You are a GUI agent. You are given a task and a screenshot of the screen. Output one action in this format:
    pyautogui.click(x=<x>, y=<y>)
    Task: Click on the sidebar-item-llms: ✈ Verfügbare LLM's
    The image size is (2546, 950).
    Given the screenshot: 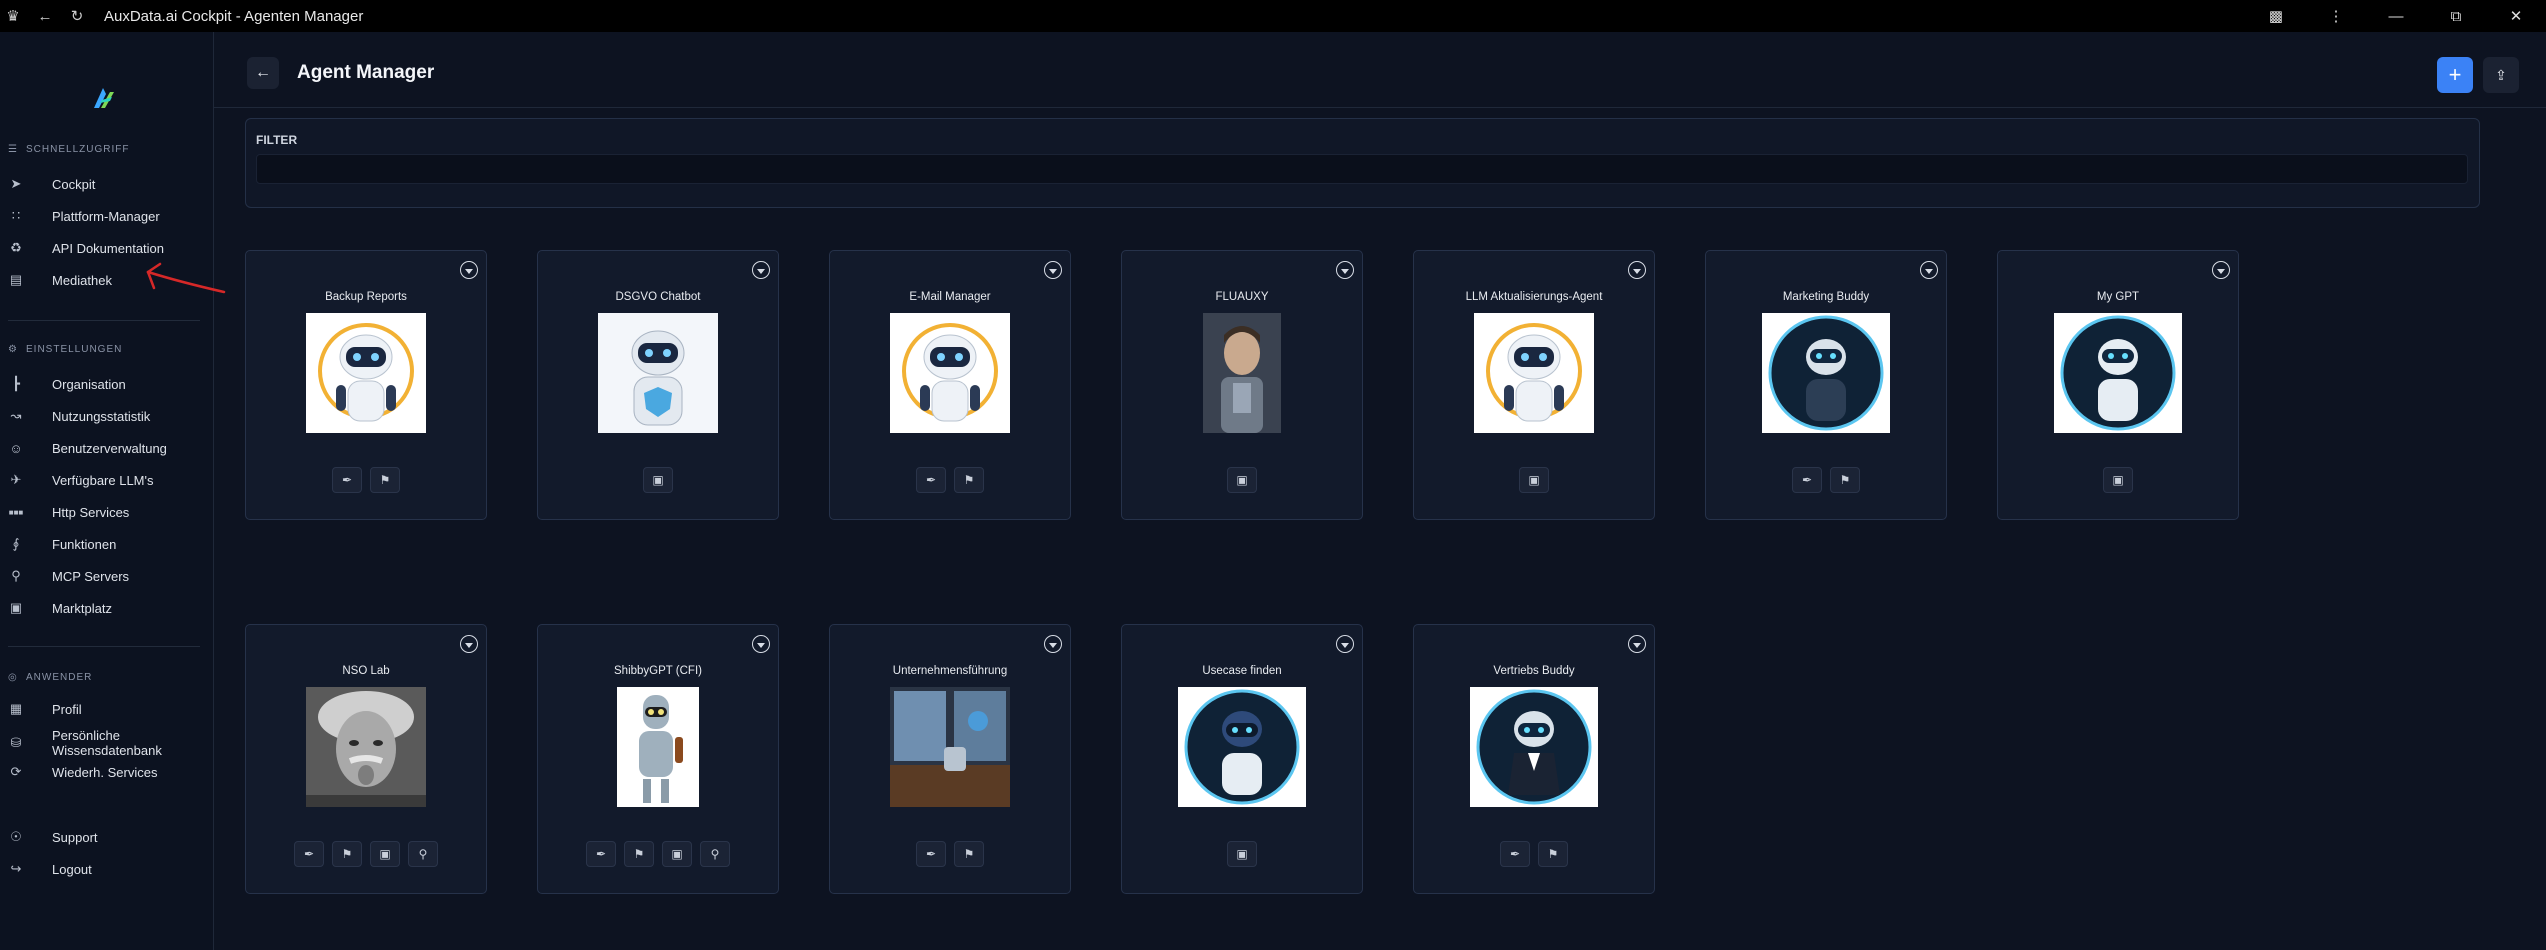 What is the action you would take?
    pyautogui.click(x=105, y=480)
    